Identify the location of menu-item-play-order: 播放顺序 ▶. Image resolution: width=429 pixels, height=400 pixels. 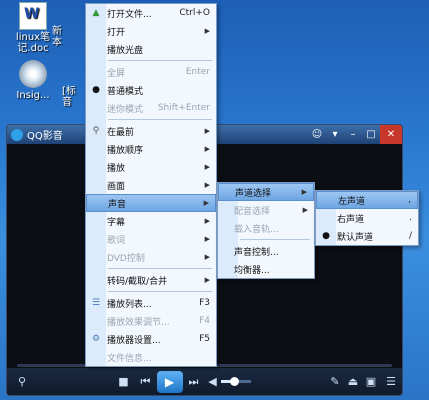
(151, 149).